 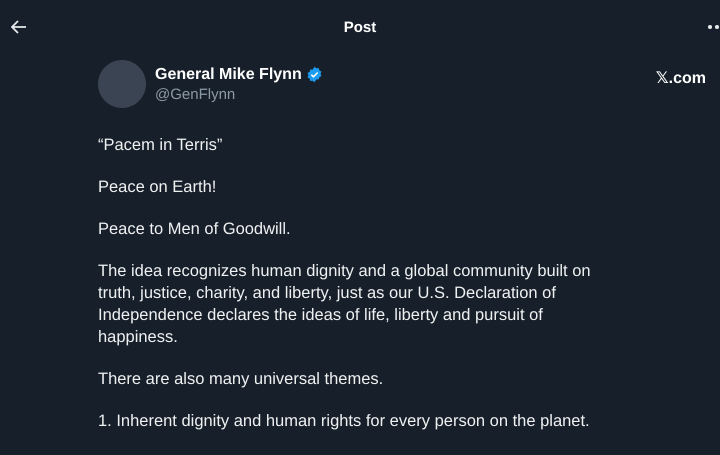 I want to click on more-button, so click(x=714, y=27).